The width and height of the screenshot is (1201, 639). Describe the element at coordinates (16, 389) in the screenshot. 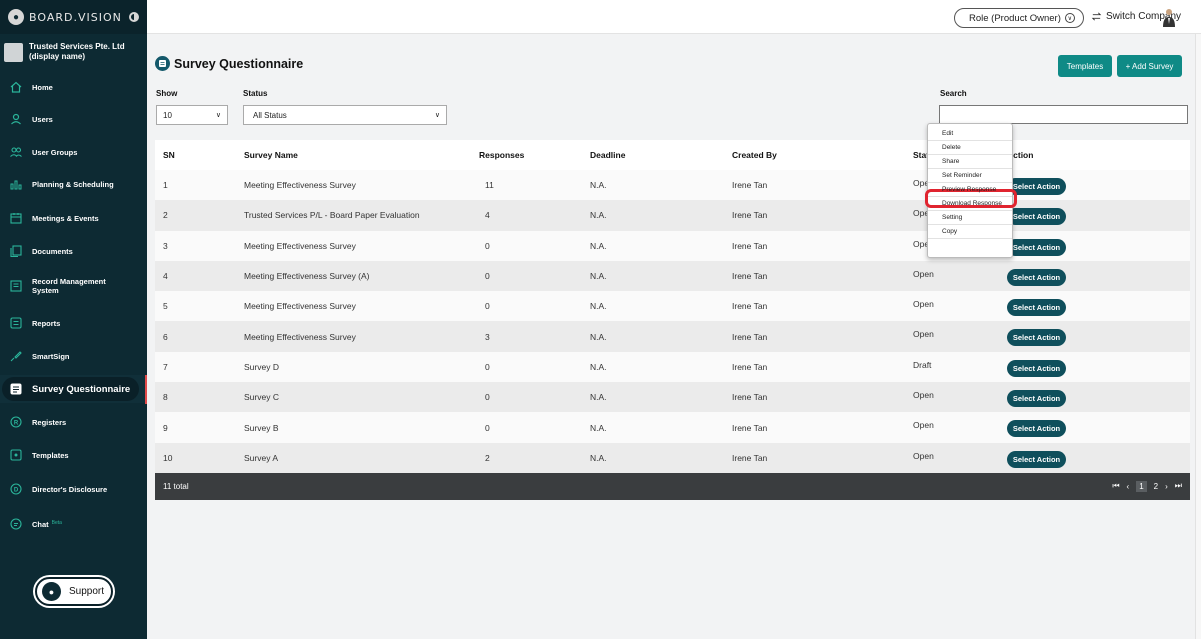

I see `survey-icon` at that location.